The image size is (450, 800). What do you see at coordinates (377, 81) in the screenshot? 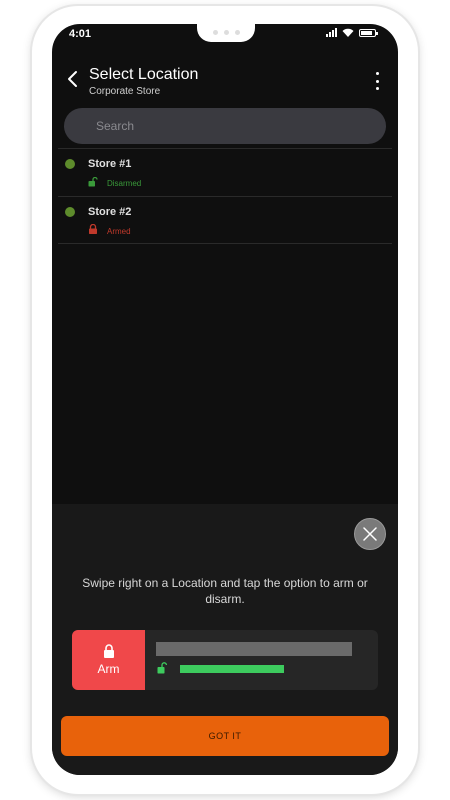
I see `more-options-icon` at bounding box center [377, 81].